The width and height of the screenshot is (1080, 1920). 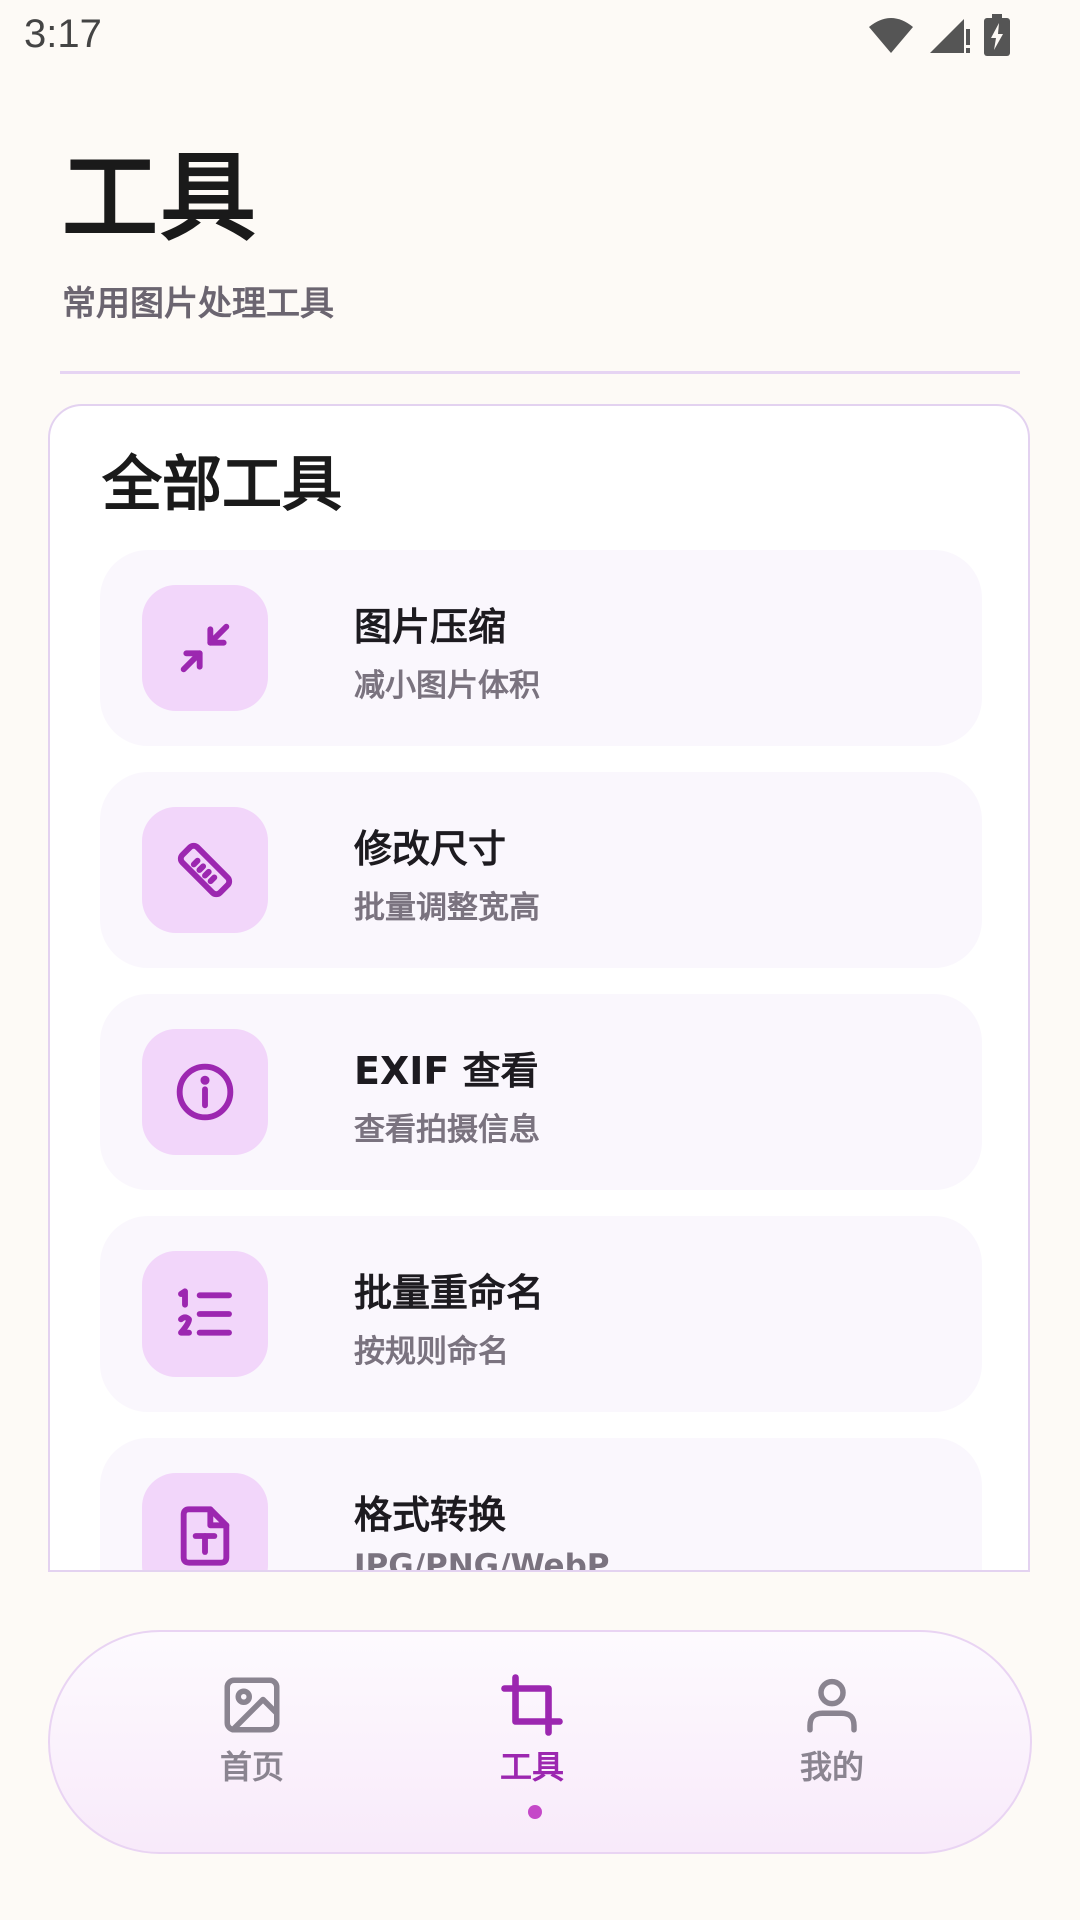 I want to click on tool-desc: 减小图片体积, so click(x=447, y=686).